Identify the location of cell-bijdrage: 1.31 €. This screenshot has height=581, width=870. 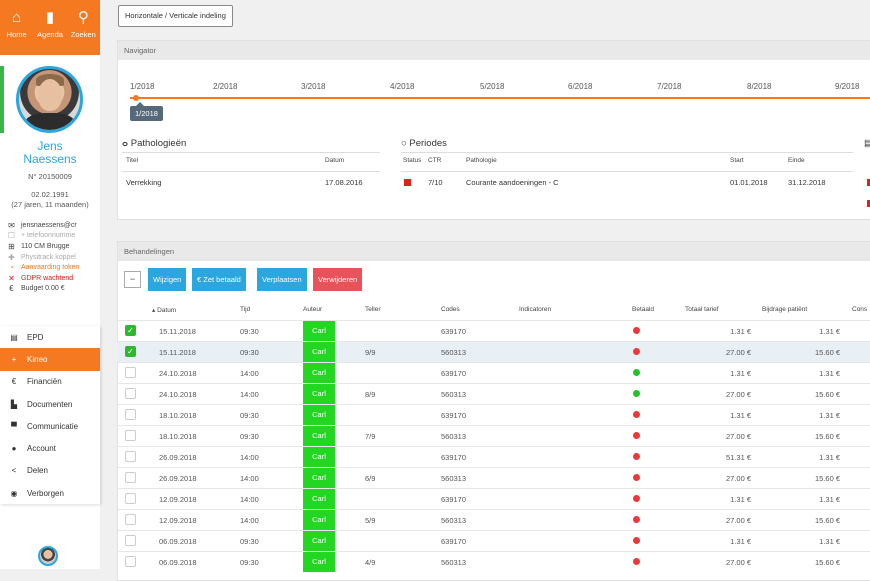
(829, 331).